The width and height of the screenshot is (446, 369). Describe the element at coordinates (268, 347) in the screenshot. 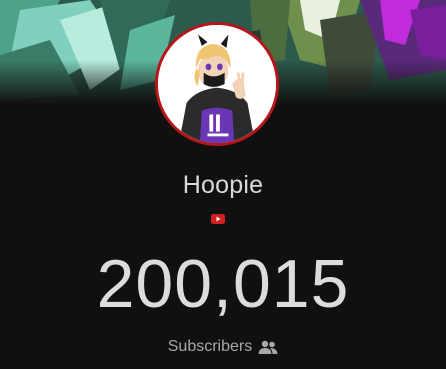

I see `people-icon` at that location.